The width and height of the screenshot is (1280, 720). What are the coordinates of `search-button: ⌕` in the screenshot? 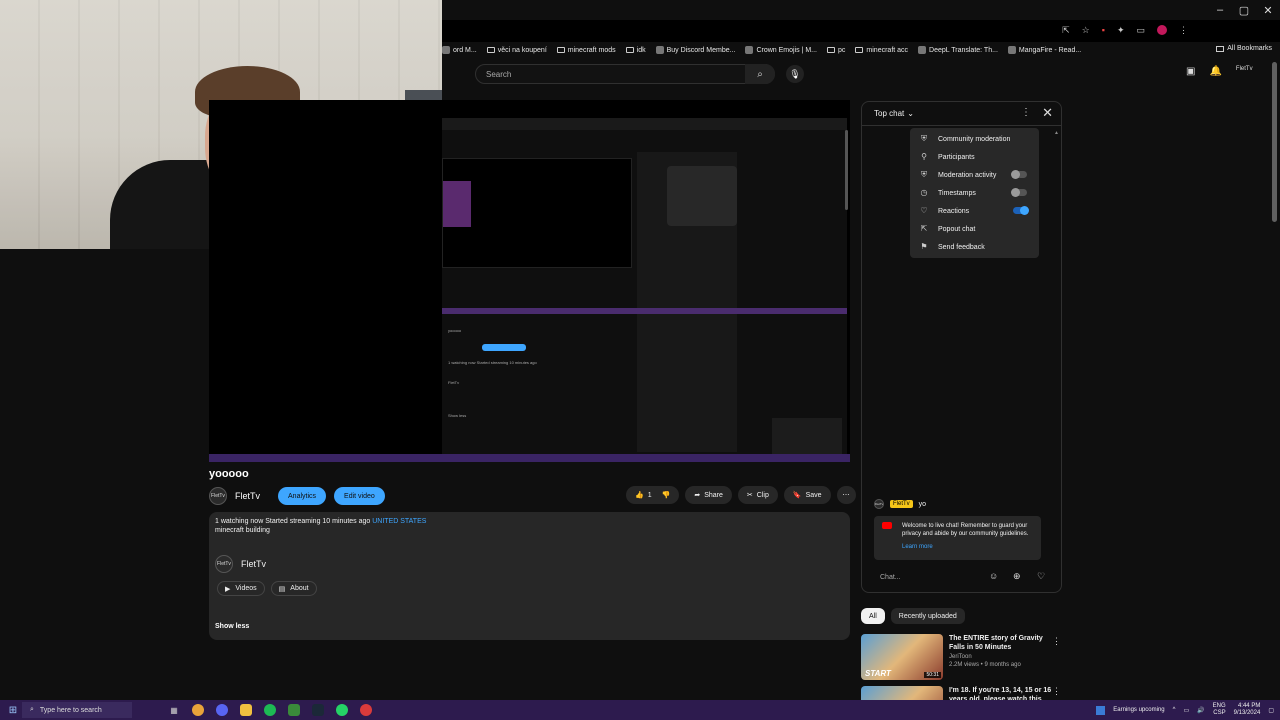 It's located at (760, 74).